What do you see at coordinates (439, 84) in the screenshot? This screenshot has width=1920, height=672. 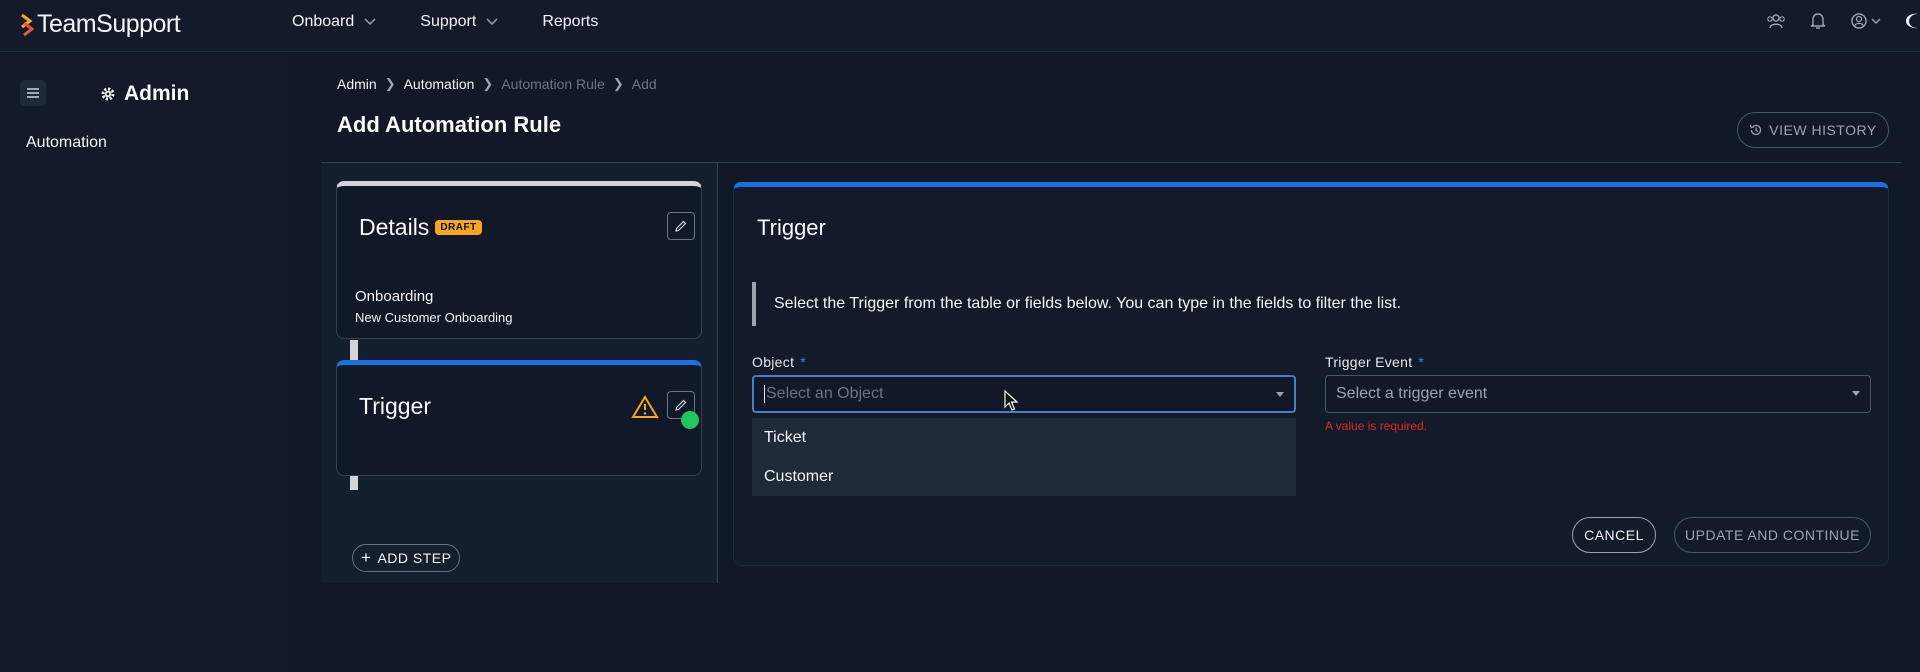 I see `breadcrumb-automation: Automation` at bounding box center [439, 84].